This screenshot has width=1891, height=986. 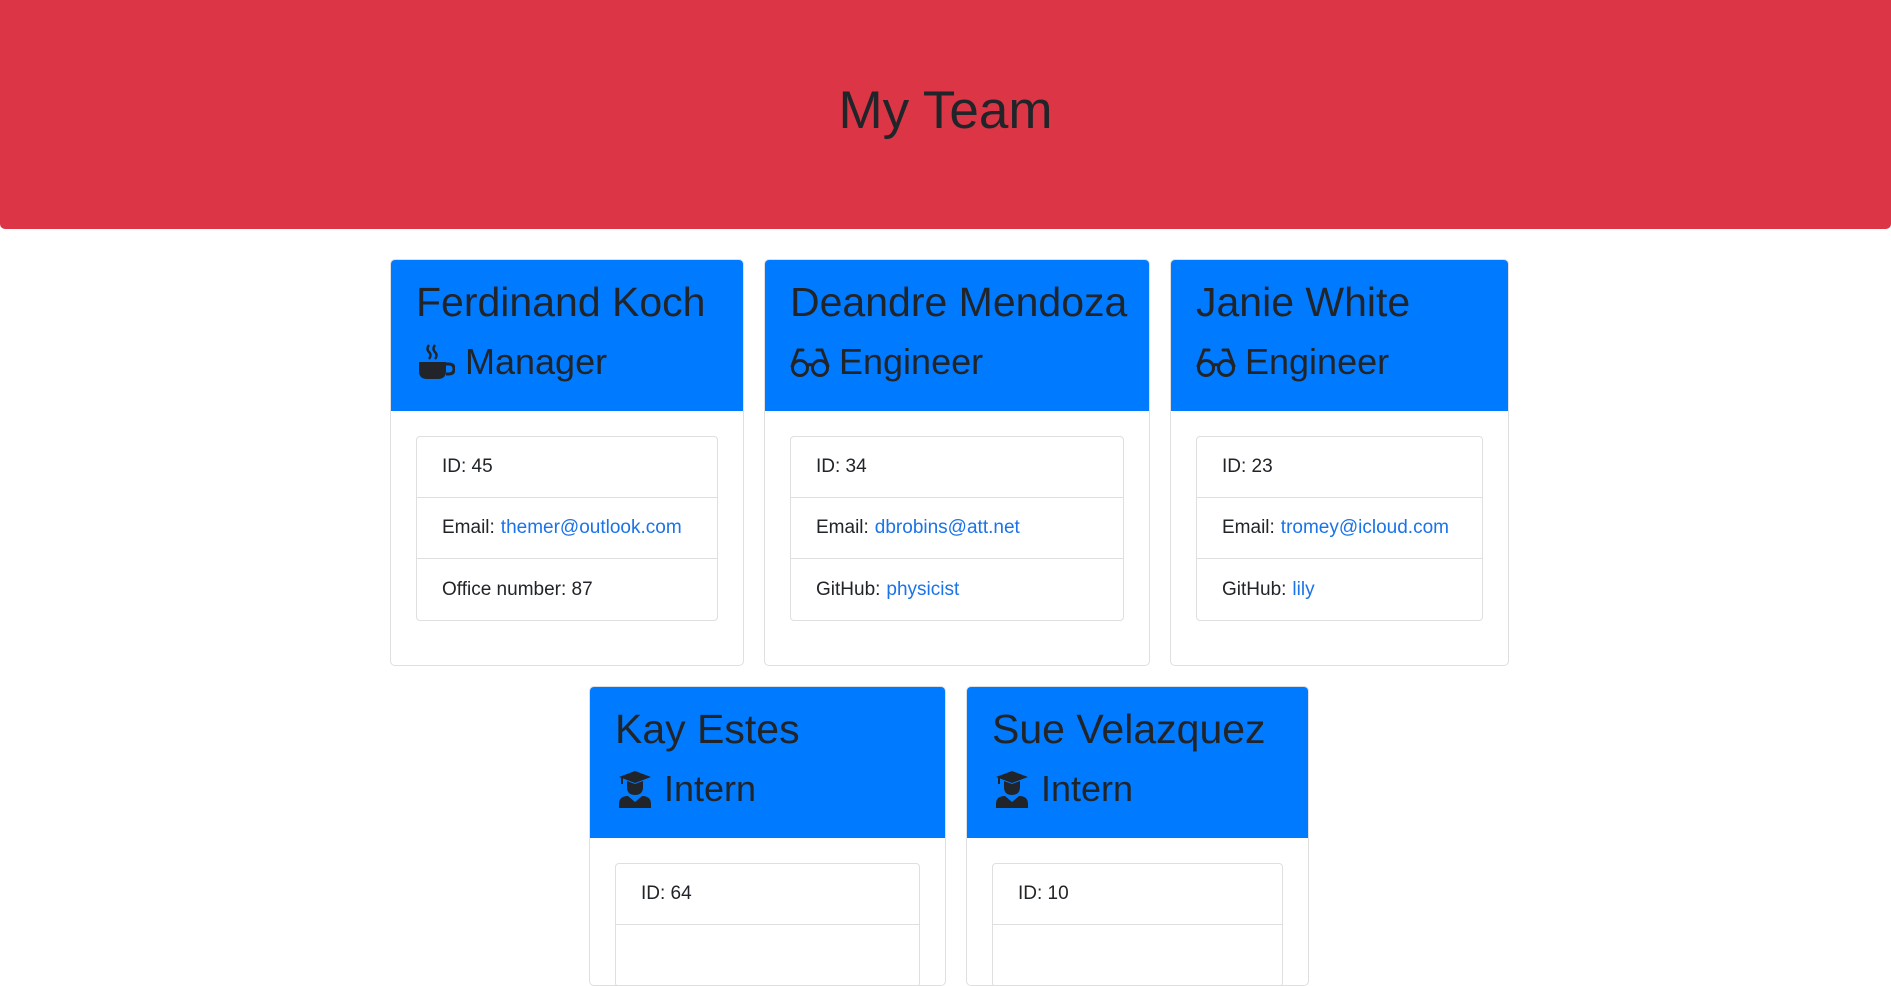 I want to click on mug-hot-icon, so click(x=436, y=362).